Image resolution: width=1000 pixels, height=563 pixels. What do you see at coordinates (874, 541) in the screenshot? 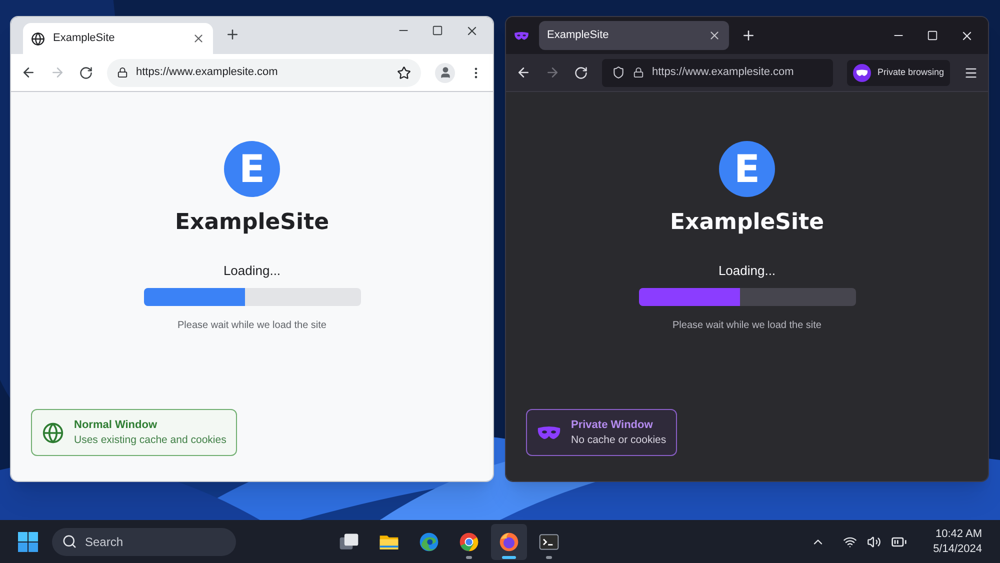
I see `speaker-icon` at bounding box center [874, 541].